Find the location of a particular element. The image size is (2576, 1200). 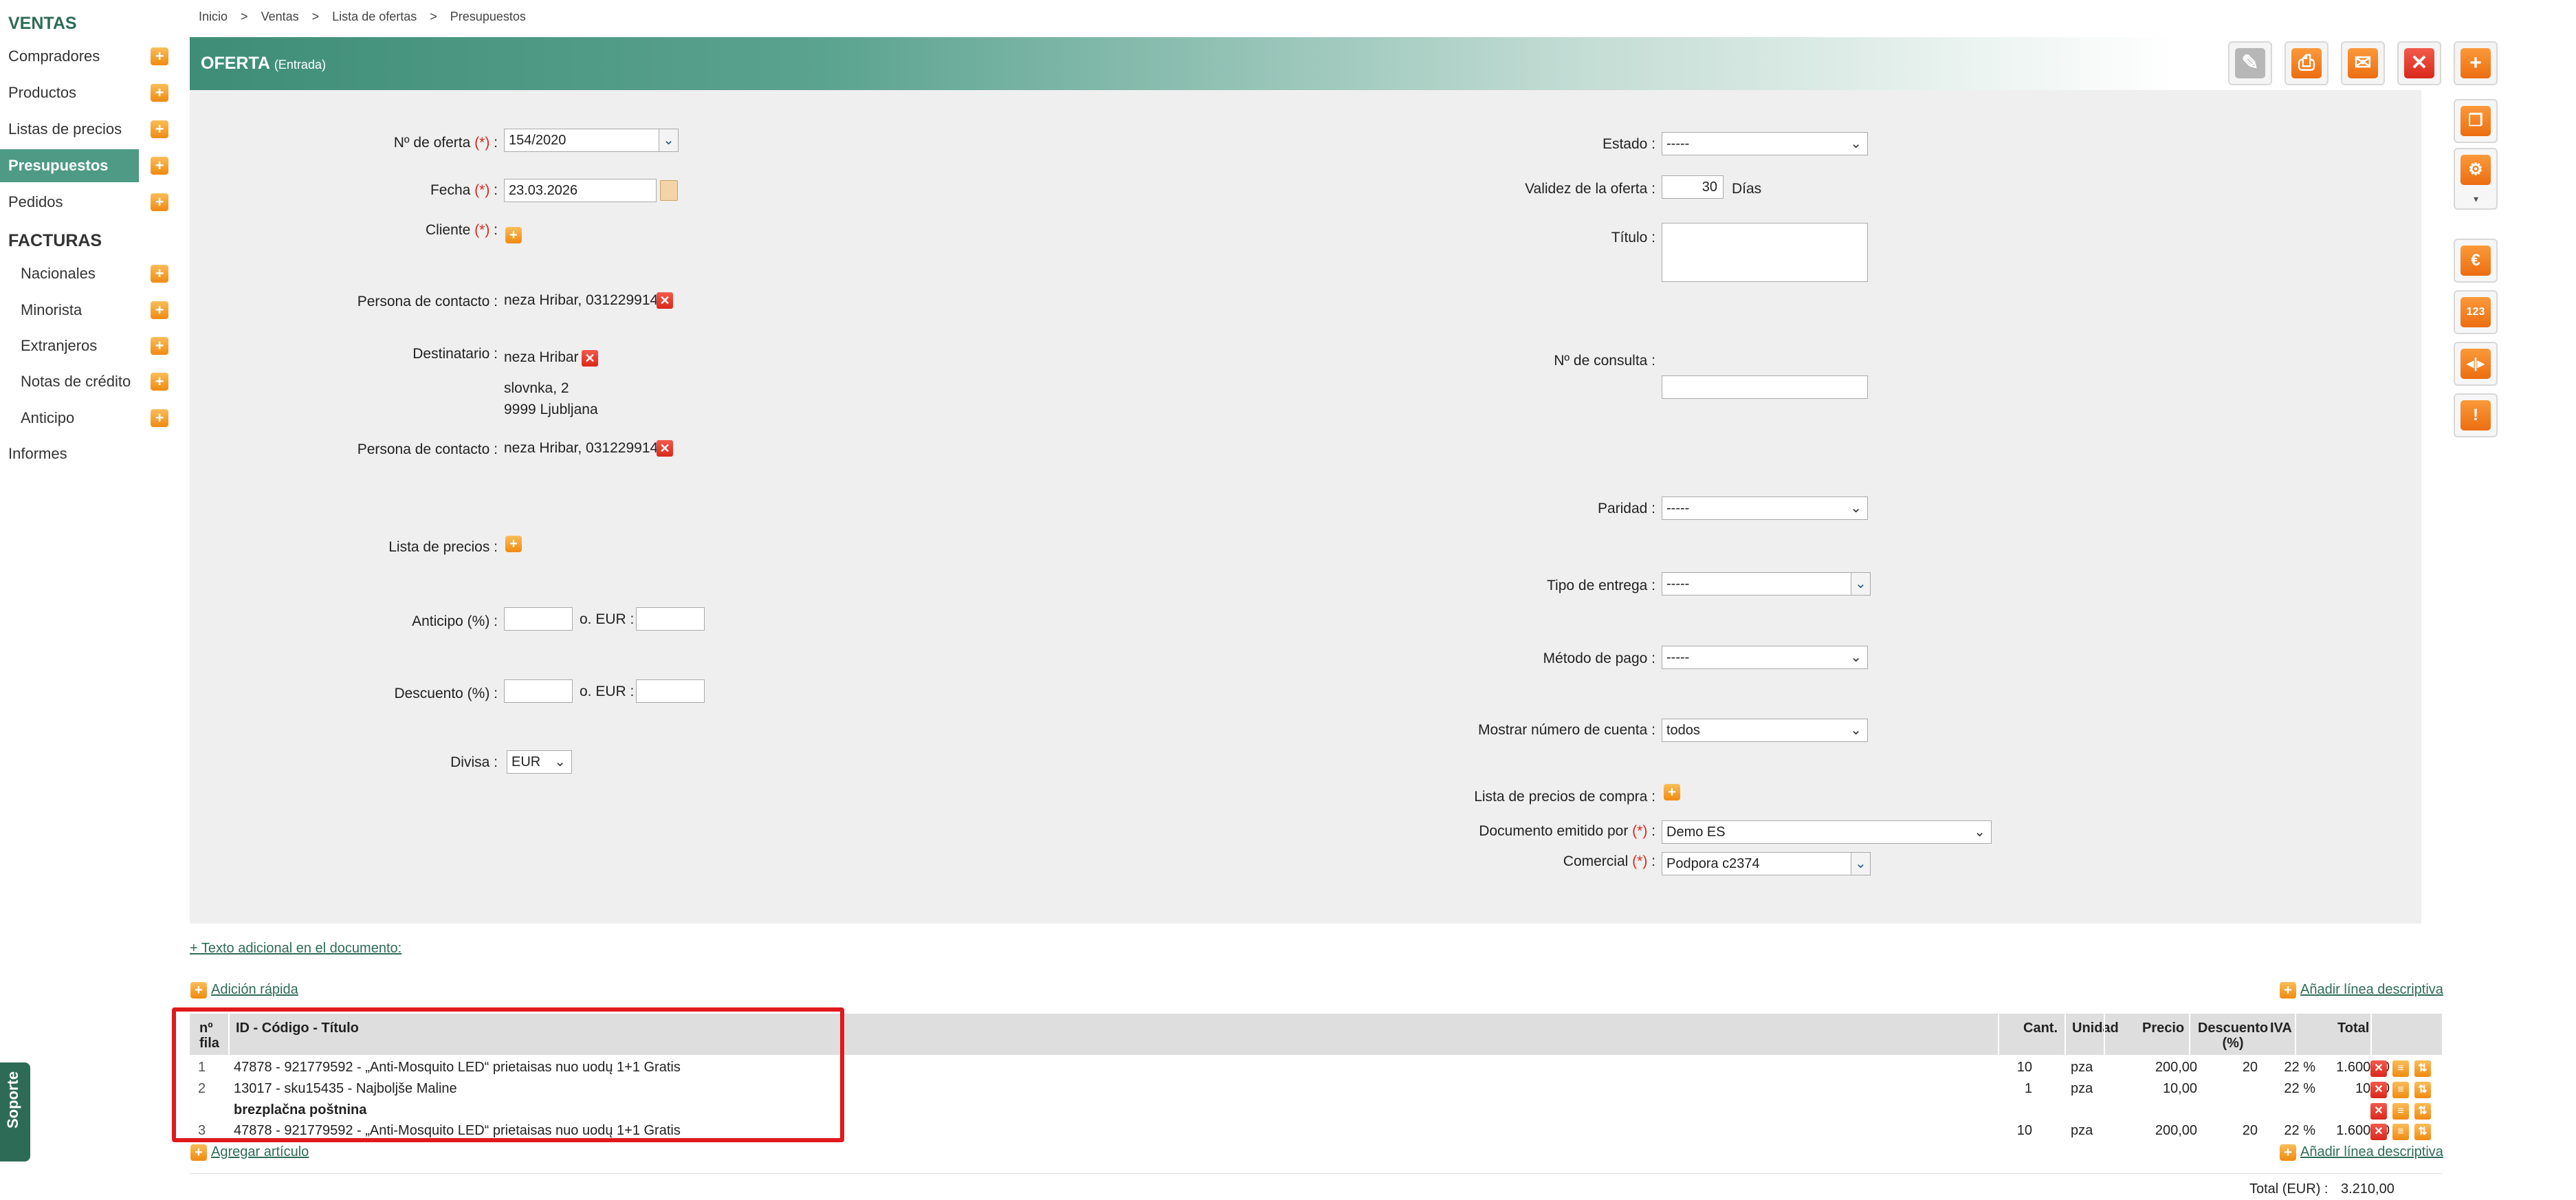

calendar-icon is located at coordinates (669, 190).